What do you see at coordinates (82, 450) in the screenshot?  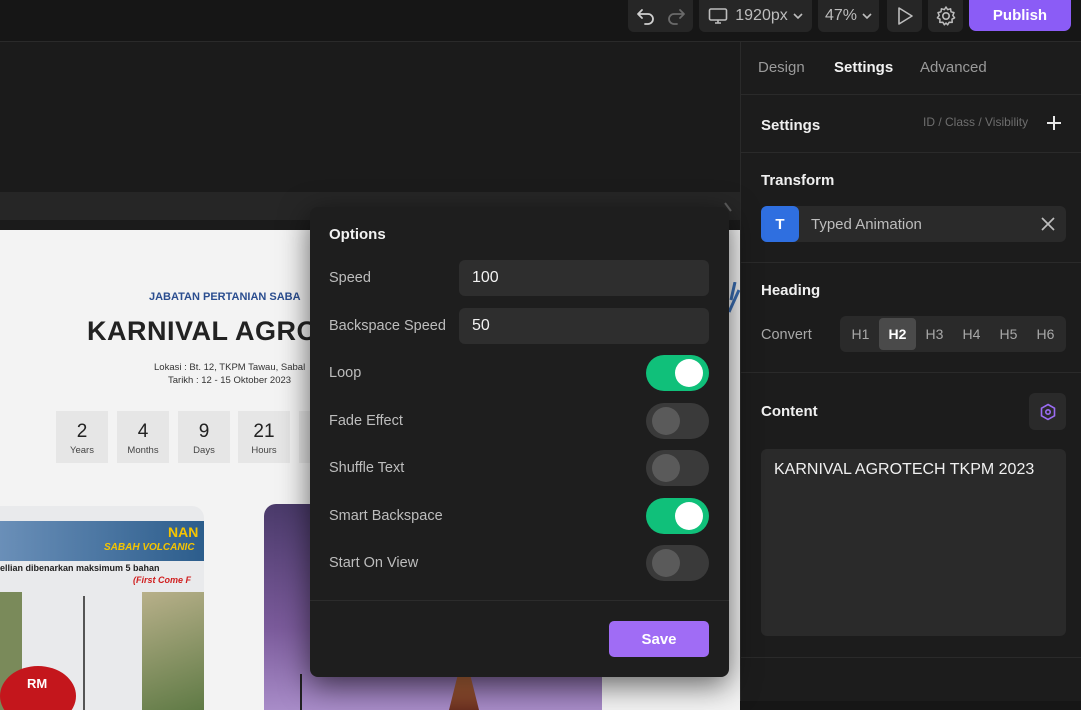 I see `countdown-label: Years` at bounding box center [82, 450].